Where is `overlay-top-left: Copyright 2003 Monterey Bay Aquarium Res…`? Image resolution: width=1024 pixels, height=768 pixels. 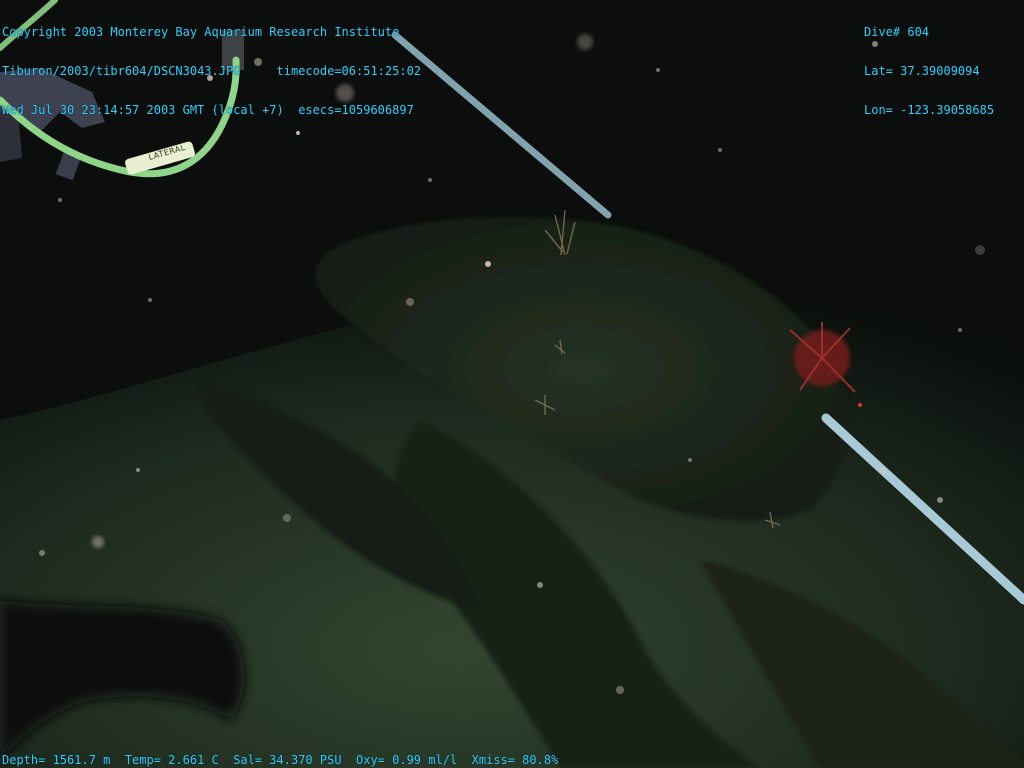
overlay-top-left: Copyright 2003 Monterey Bay Aquarium Res… is located at coordinates (211, 71).